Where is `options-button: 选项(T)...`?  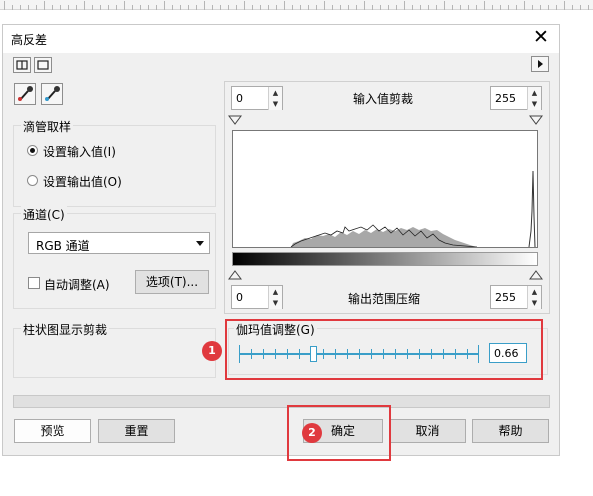 options-button: 选项(T)... is located at coordinates (172, 282).